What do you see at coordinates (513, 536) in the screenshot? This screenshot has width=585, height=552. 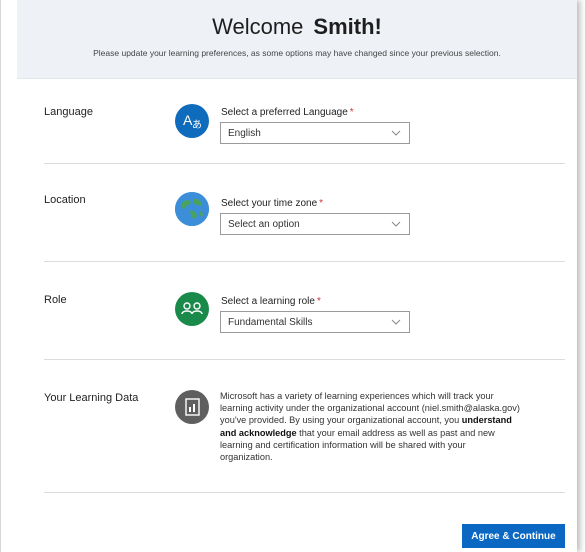 I see `agree-continue-button: Agree & Continue` at bounding box center [513, 536].